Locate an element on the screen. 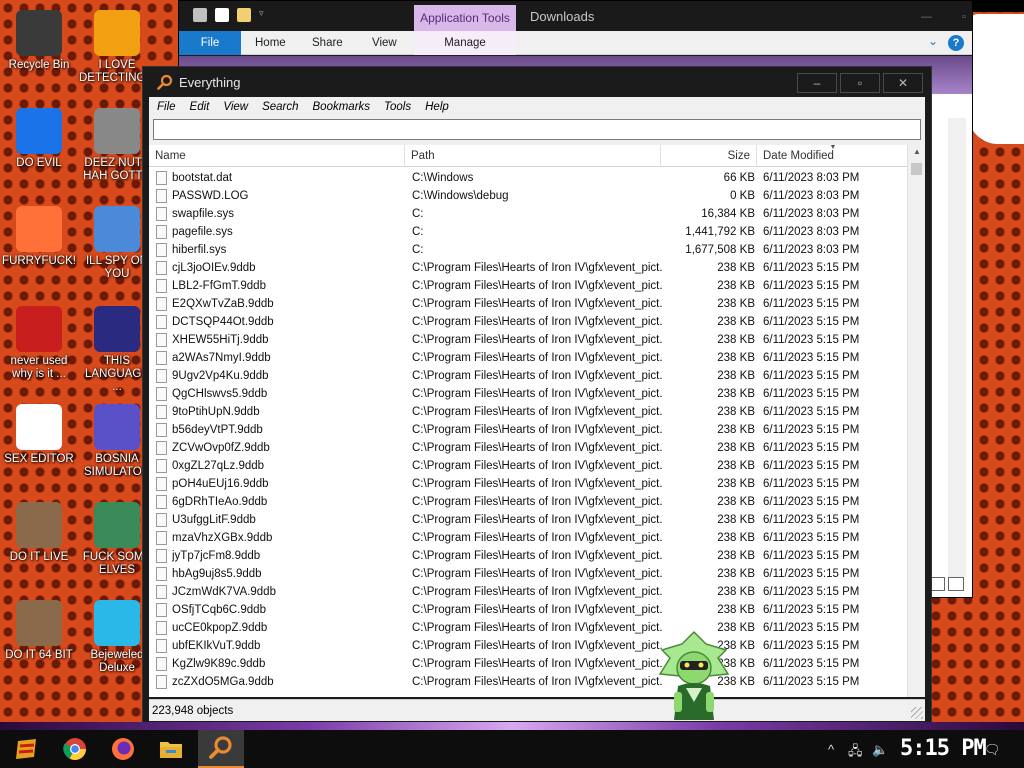 This screenshot has width=1024, height=768. help-icon: ? is located at coordinates (956, 43).